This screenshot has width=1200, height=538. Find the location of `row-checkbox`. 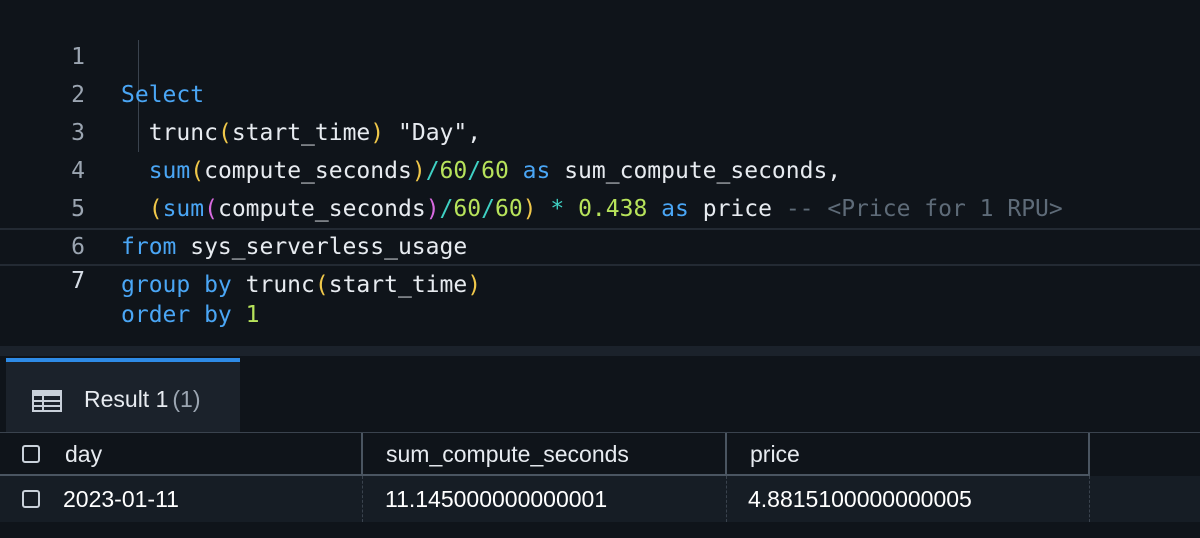

row-checkbox is located at coordinates (31, 499).